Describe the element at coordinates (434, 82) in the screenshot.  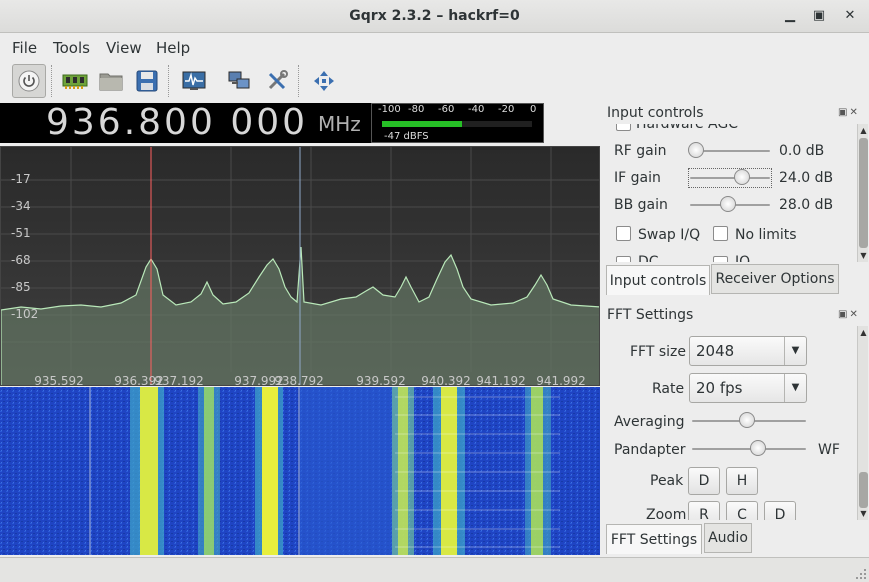
I see `toolbar` at that location.